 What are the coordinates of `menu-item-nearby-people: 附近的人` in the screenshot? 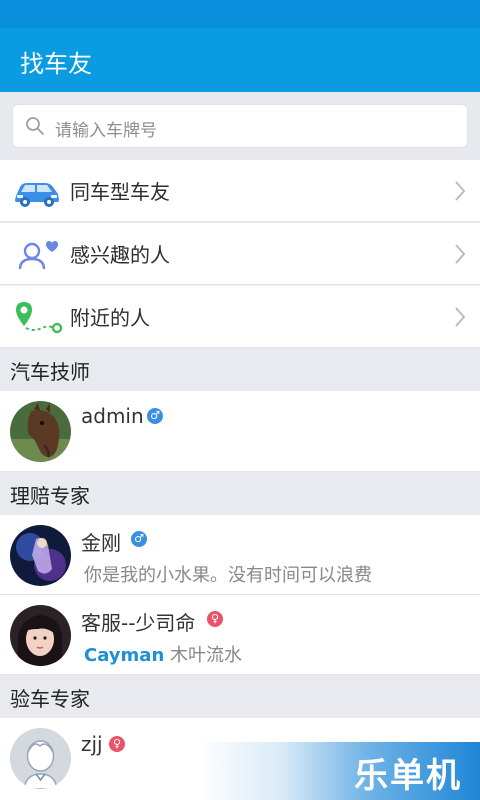 It's located at (240, 317).